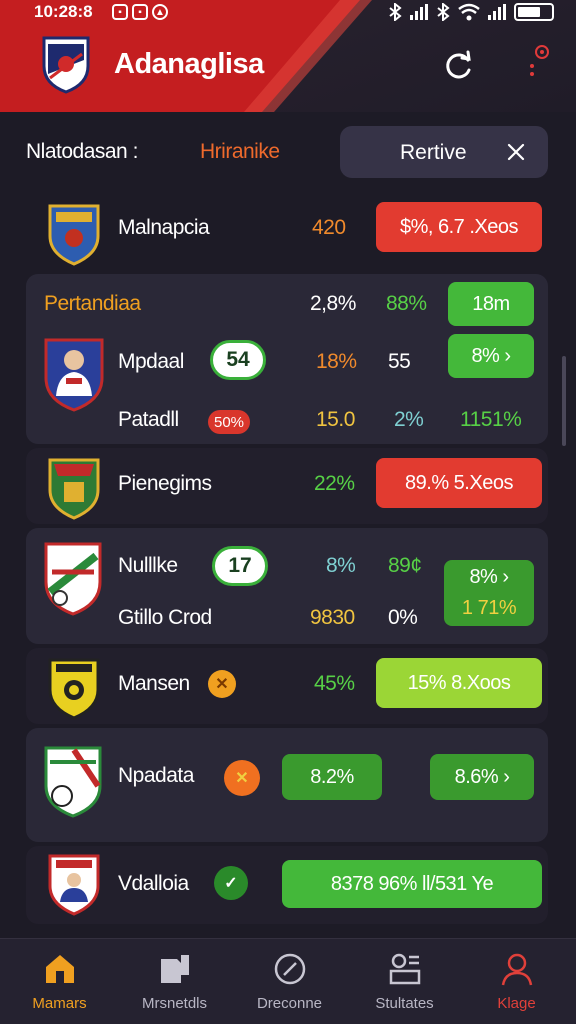 The height and width of the screenshot is (1024, 576). Describe the element at coordinates (59, 1003) in the screenshot. I see `tab-label: Mamars` at that location.